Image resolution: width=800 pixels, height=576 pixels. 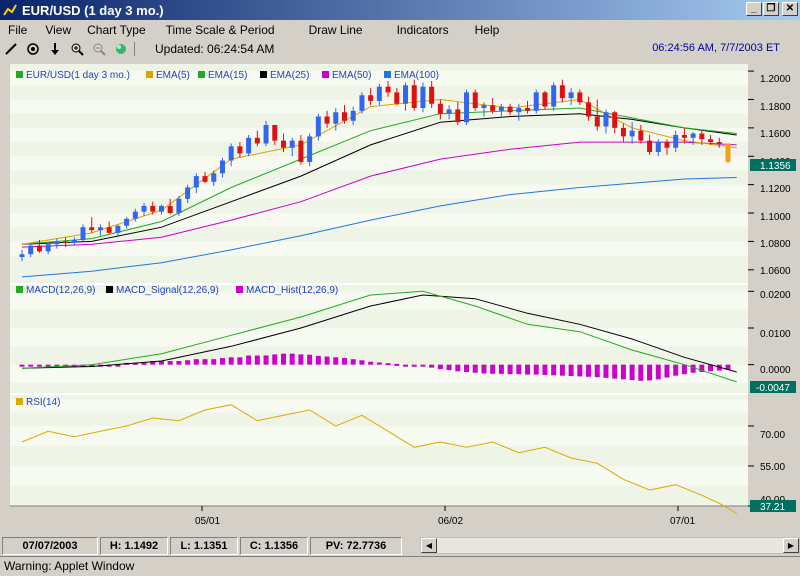 I want to click on updated-time: Updated: 06:24:54 AM, so click(x=215, y=49).